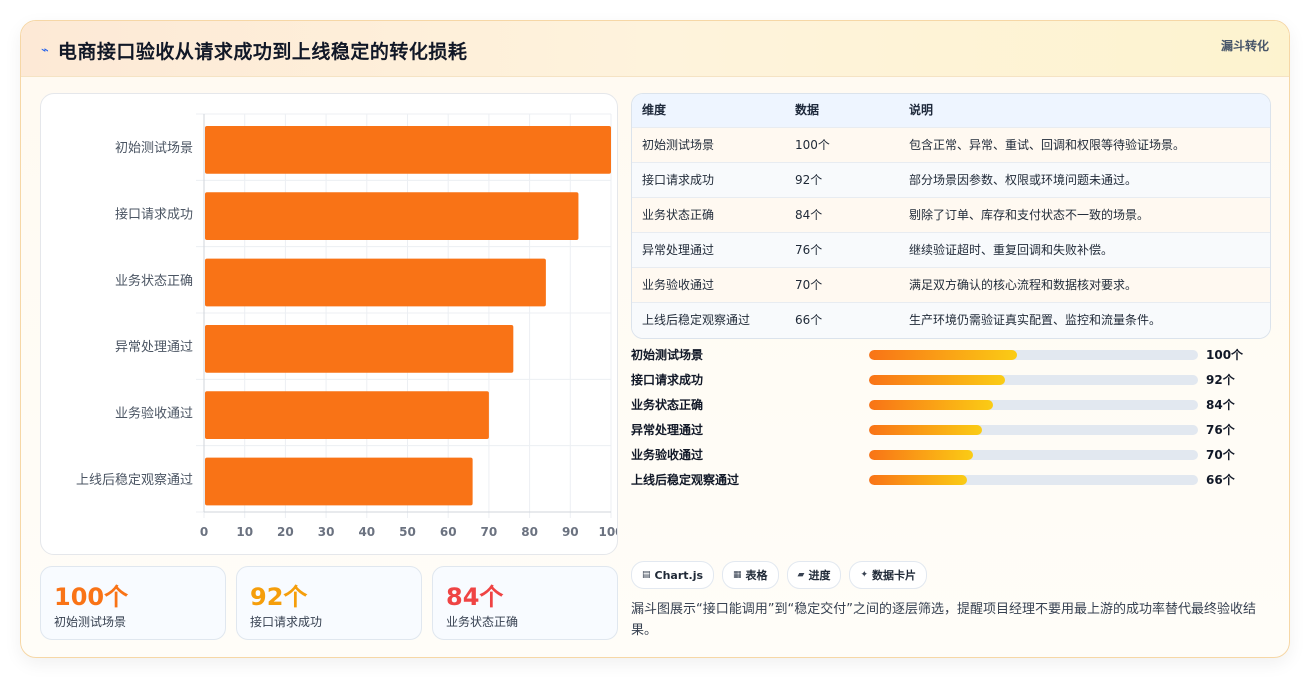  I want to click on x-tick-label: 0, so click(204, 532).